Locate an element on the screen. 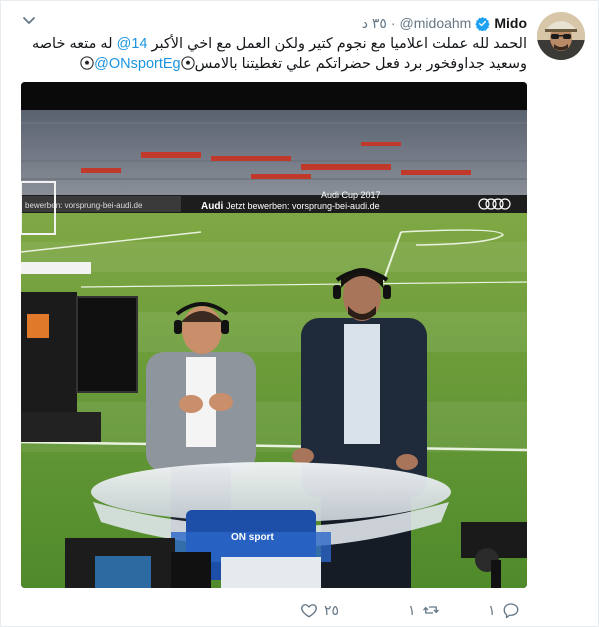 This screenshot has height=627, width=599. chevron-down-icon is located at coordinates (29, 21).